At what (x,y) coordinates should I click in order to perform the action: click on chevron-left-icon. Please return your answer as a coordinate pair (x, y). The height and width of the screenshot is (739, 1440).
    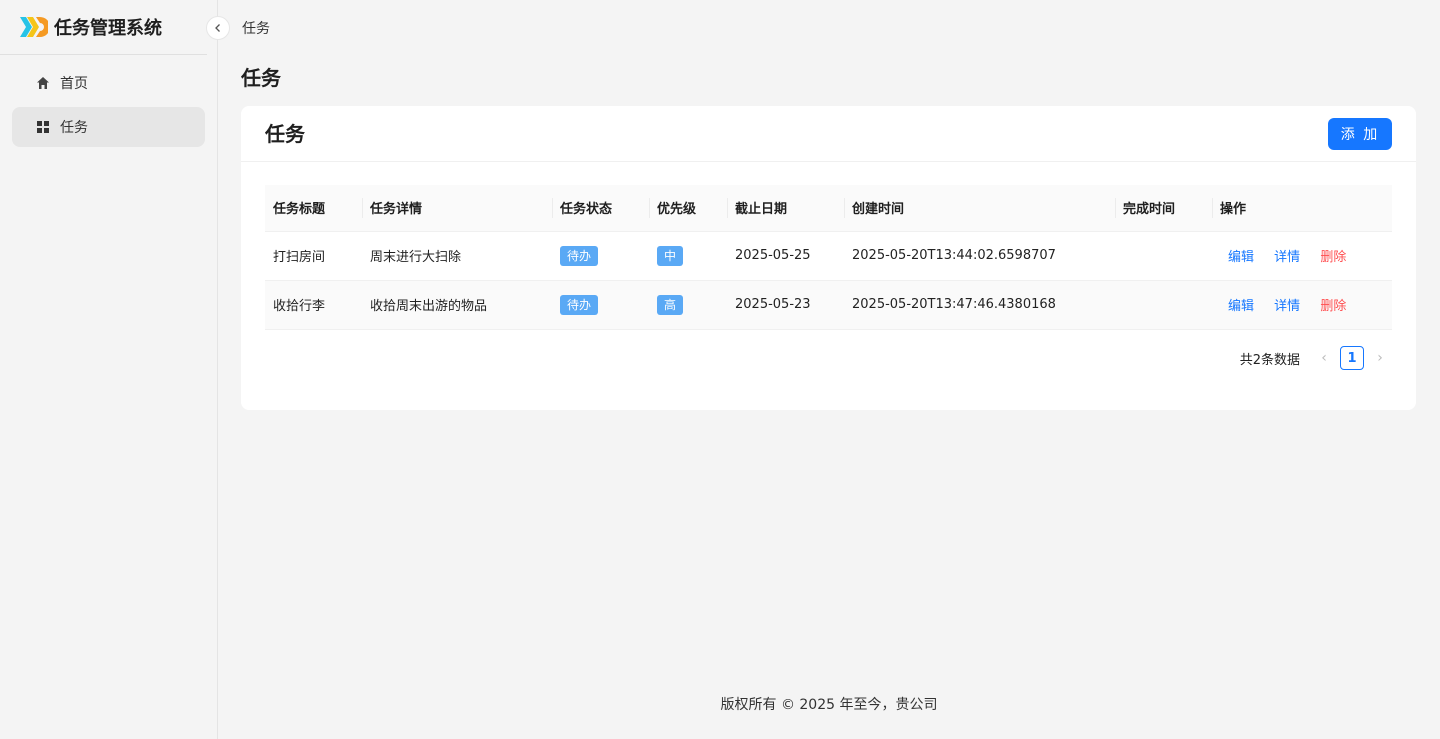
    Looking at the image, I should click on (217, 28).